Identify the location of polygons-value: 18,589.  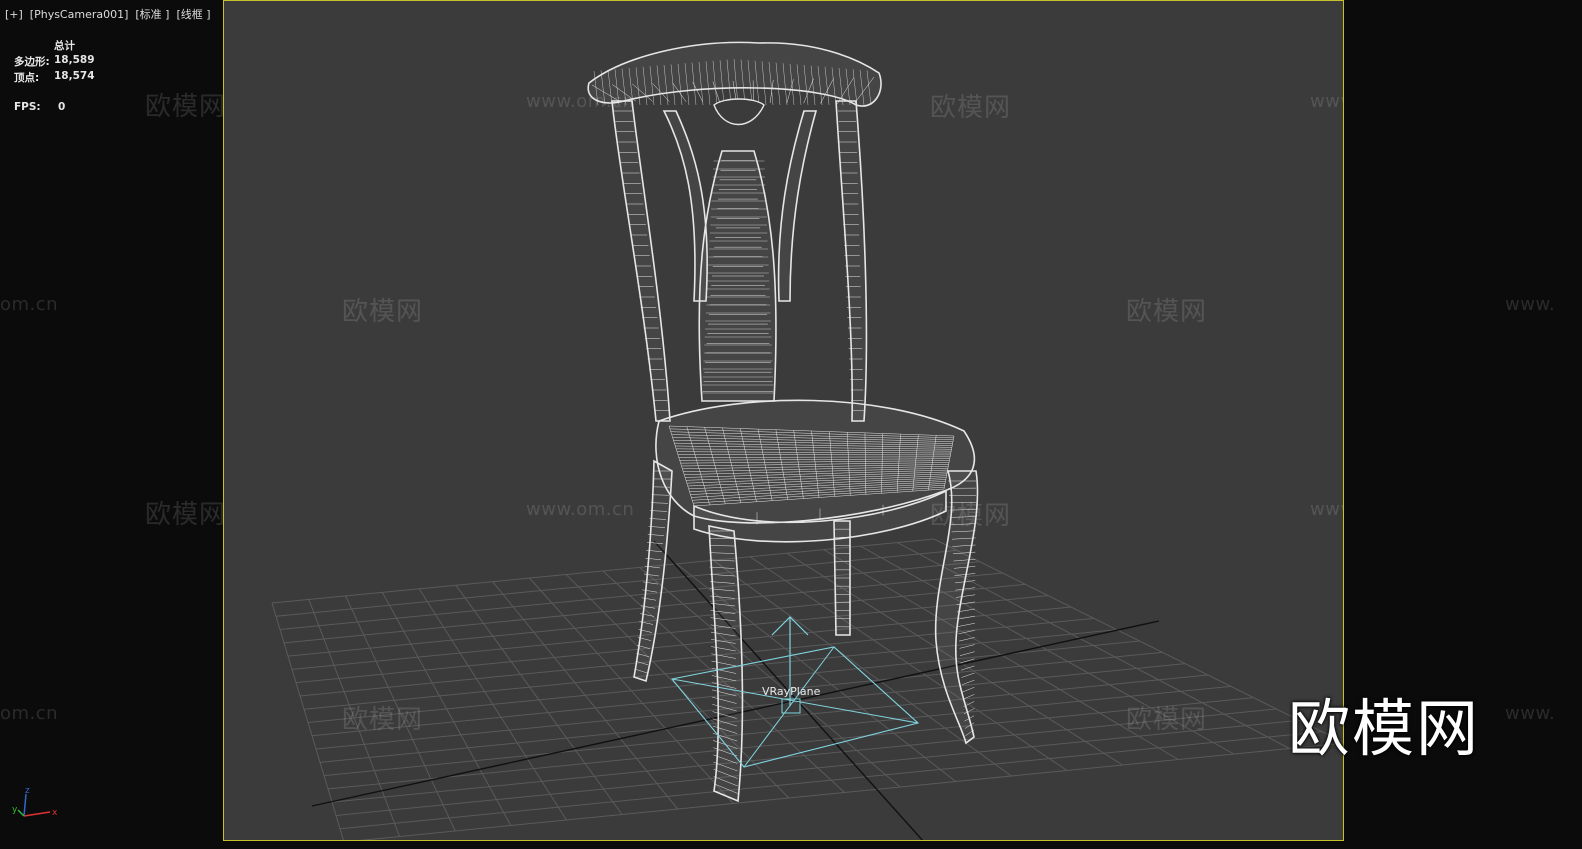
(74, 60).